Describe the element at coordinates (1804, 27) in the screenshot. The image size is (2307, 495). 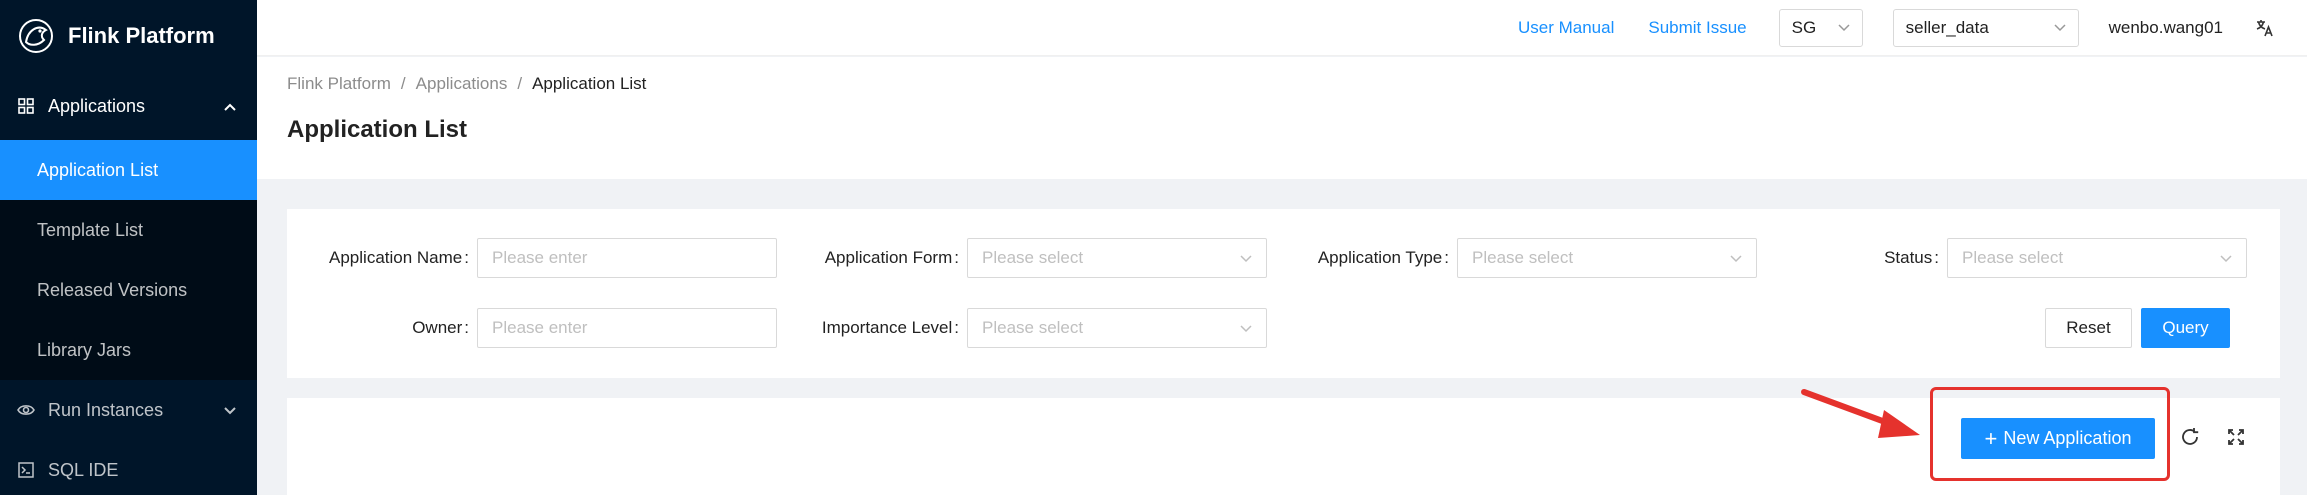
I see `region-value: SG` at that location.